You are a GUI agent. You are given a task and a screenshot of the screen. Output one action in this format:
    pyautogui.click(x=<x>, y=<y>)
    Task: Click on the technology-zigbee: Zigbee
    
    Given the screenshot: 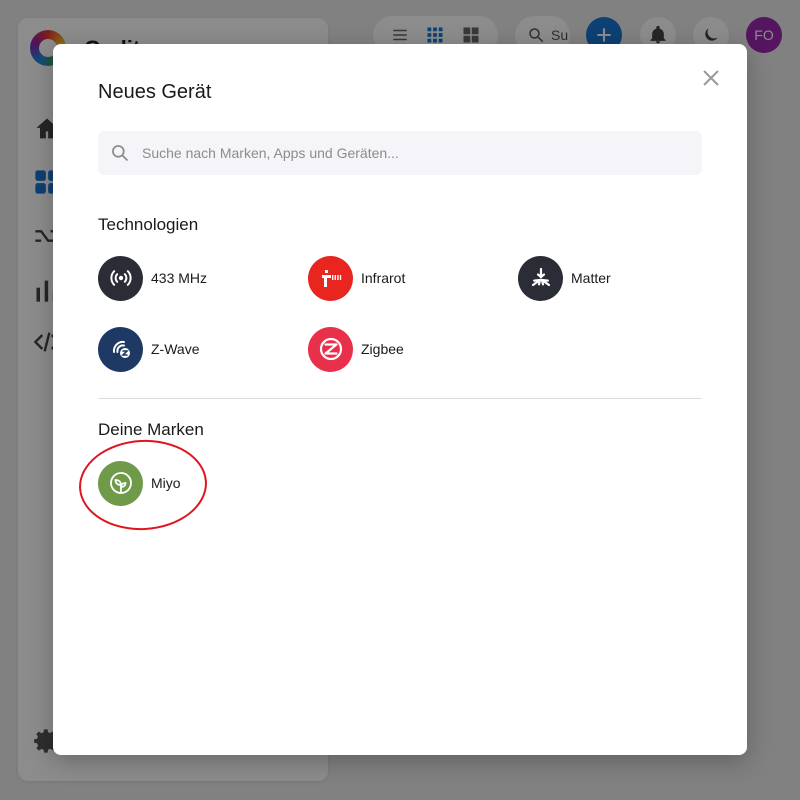 What is the action you would take?
    pyautogui.click(x=356, y=349)
    